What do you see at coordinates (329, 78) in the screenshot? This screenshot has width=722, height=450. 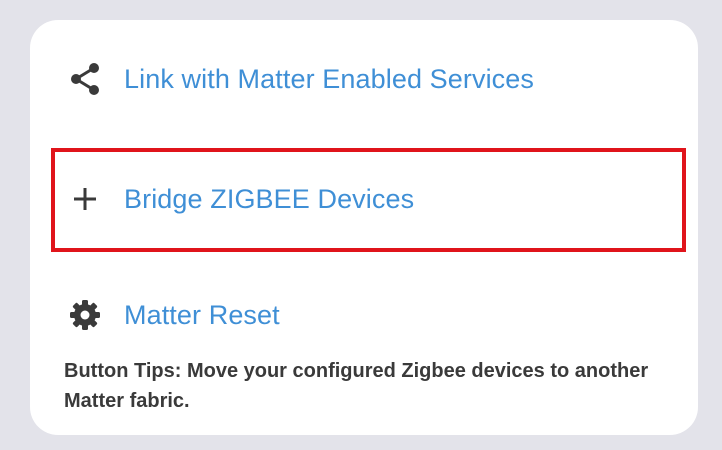 I see `link-matter-services-label: Link with Matter Enabled Services` at bounding box center [329, 78].